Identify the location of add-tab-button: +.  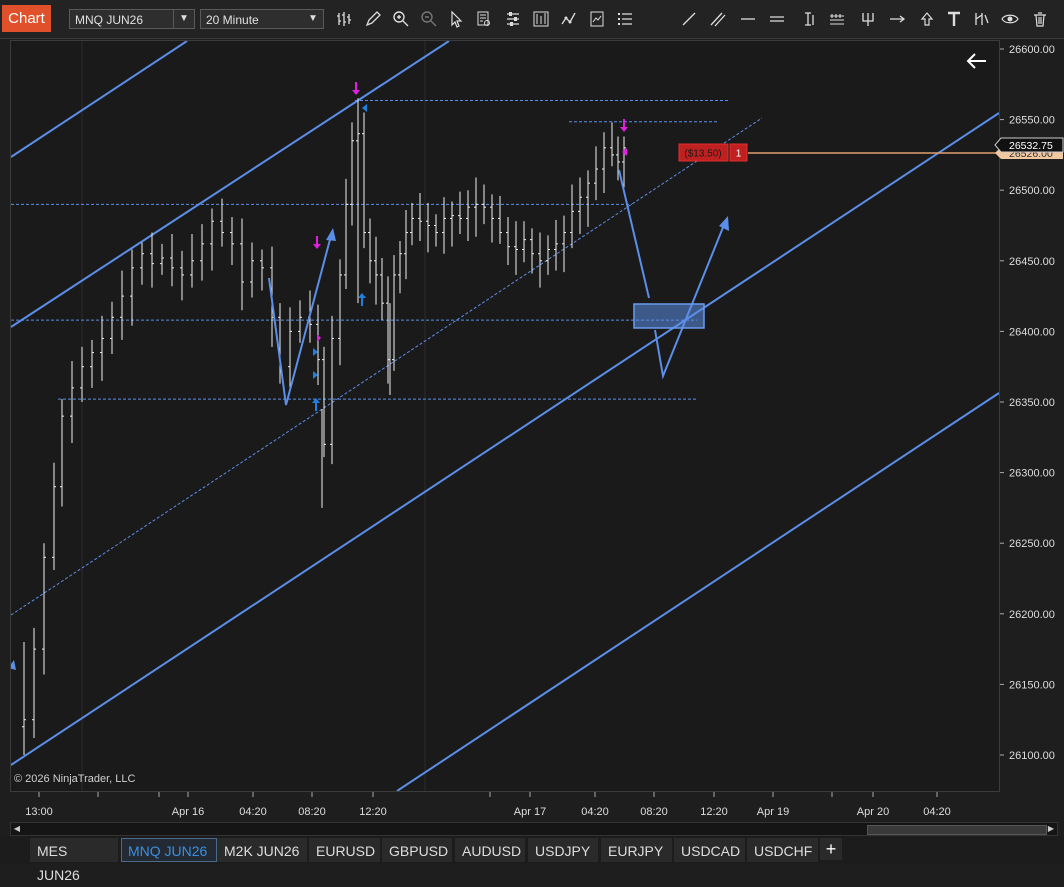
(831, 849).